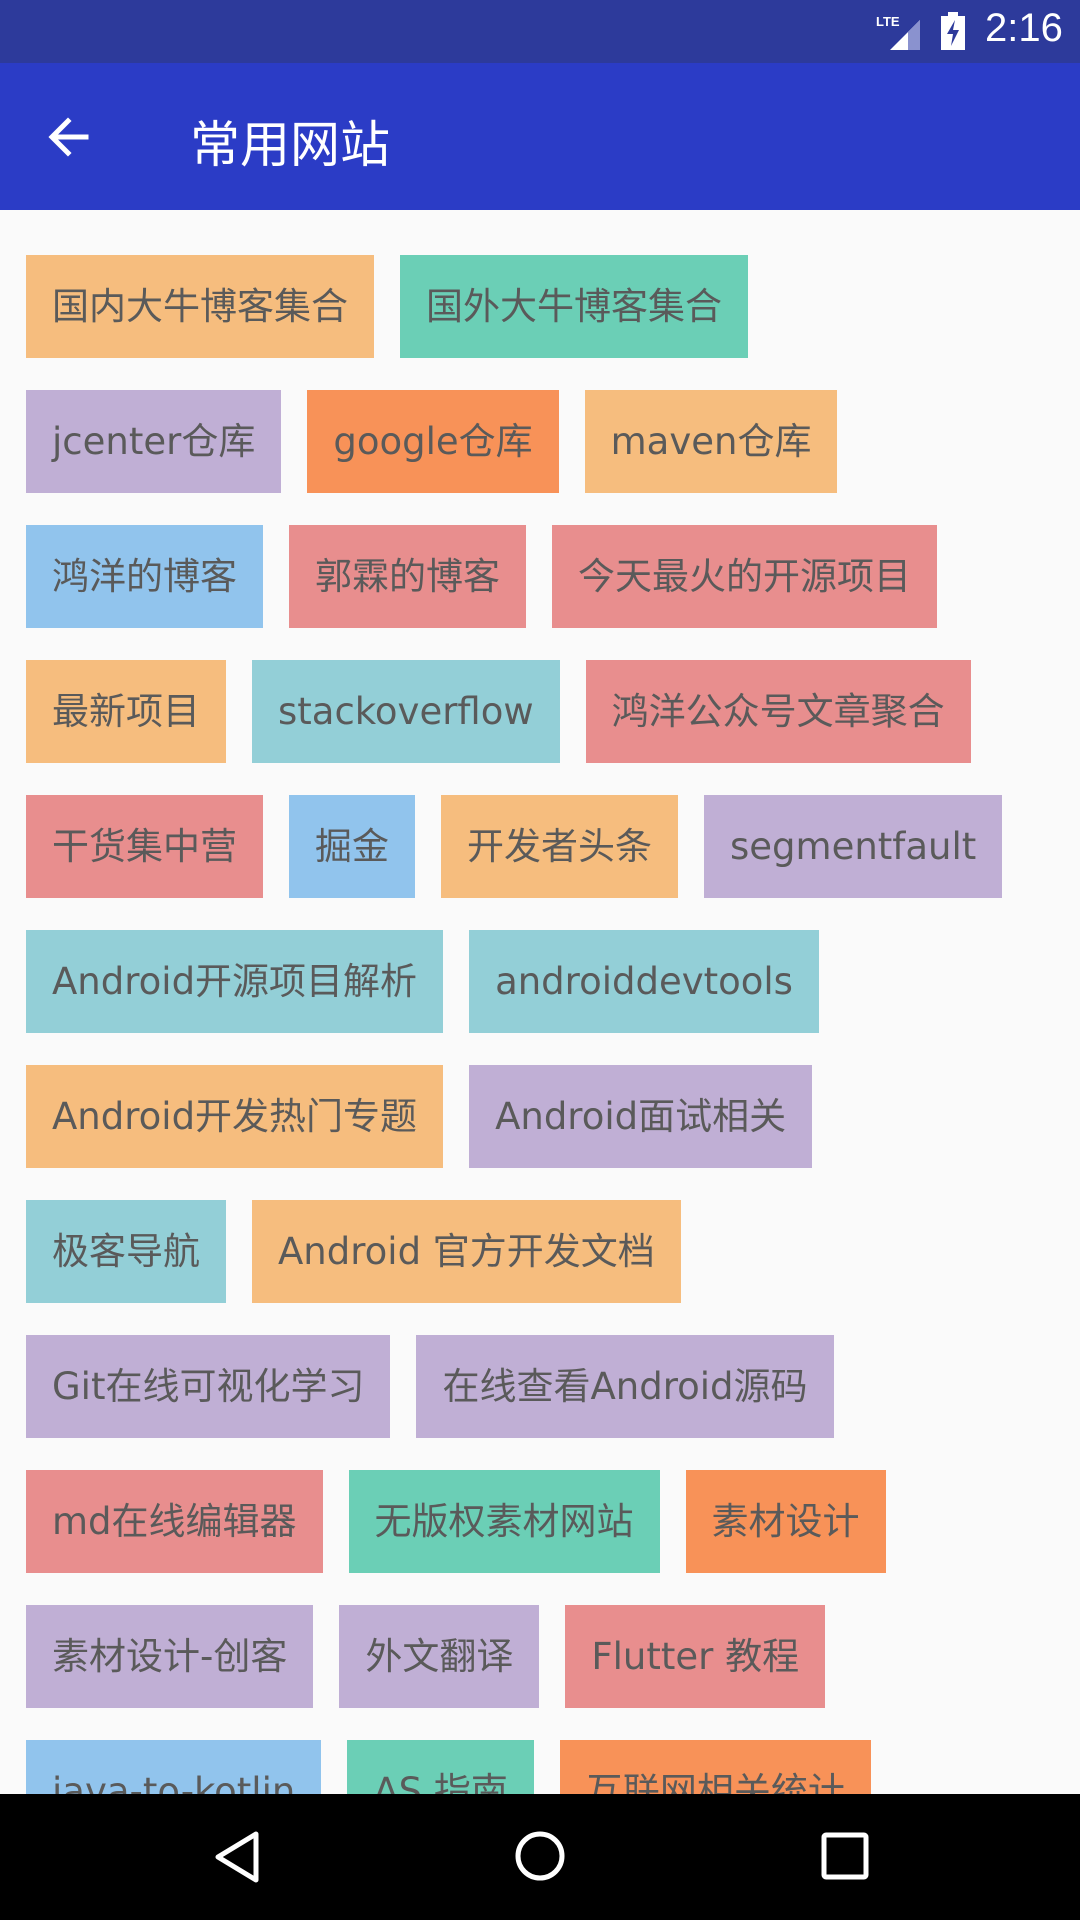  I want to click on website-tag: 掘金, so click(352, 846).